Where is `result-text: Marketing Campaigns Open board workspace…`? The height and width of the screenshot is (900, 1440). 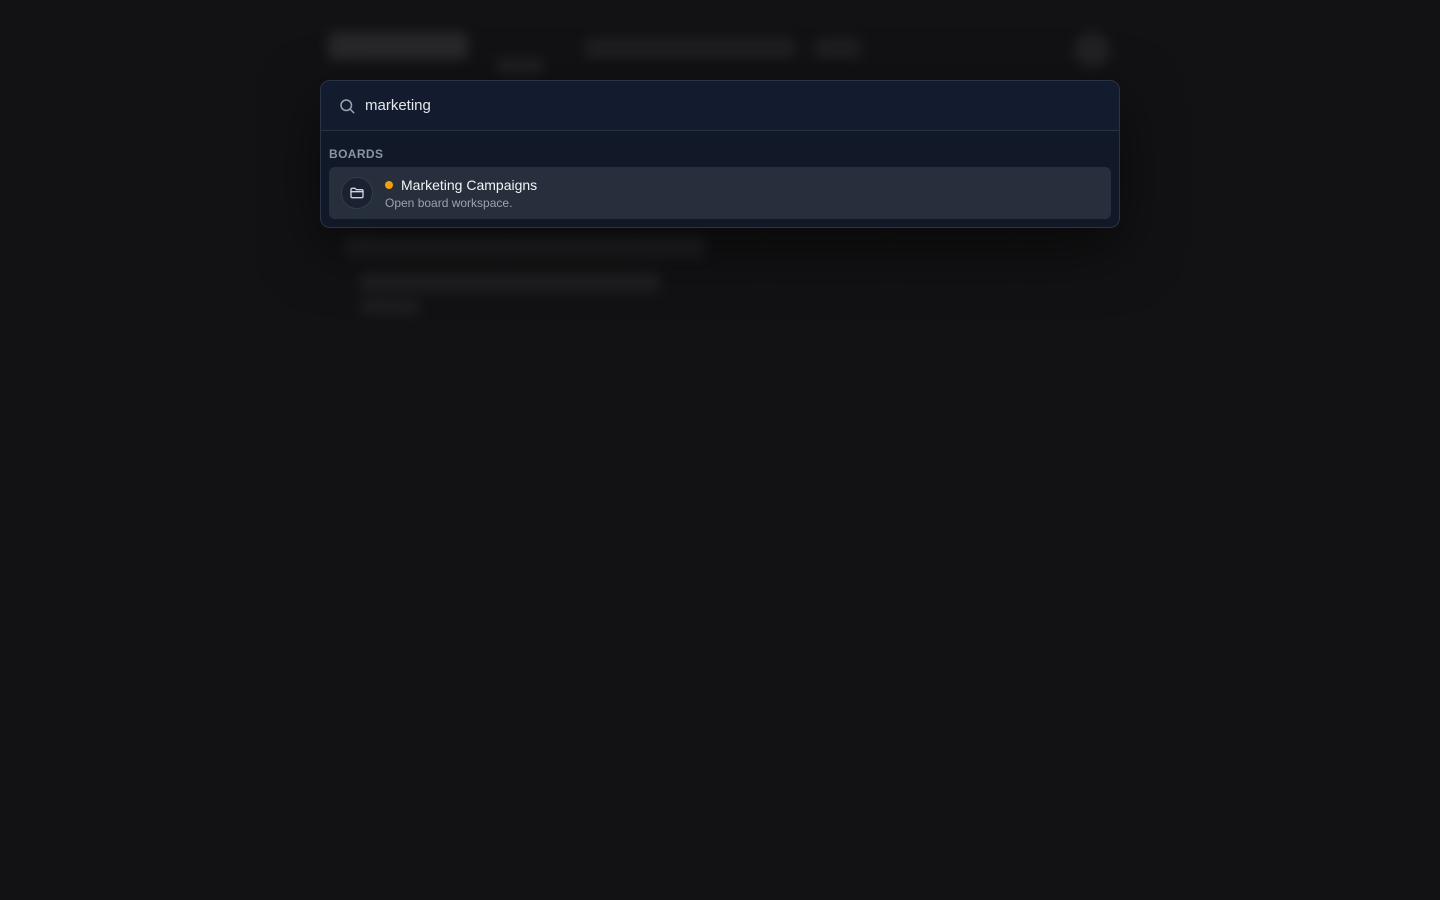 result-text: Marketing Campaigns Open board workspace… is located at coordinates (461, 193).